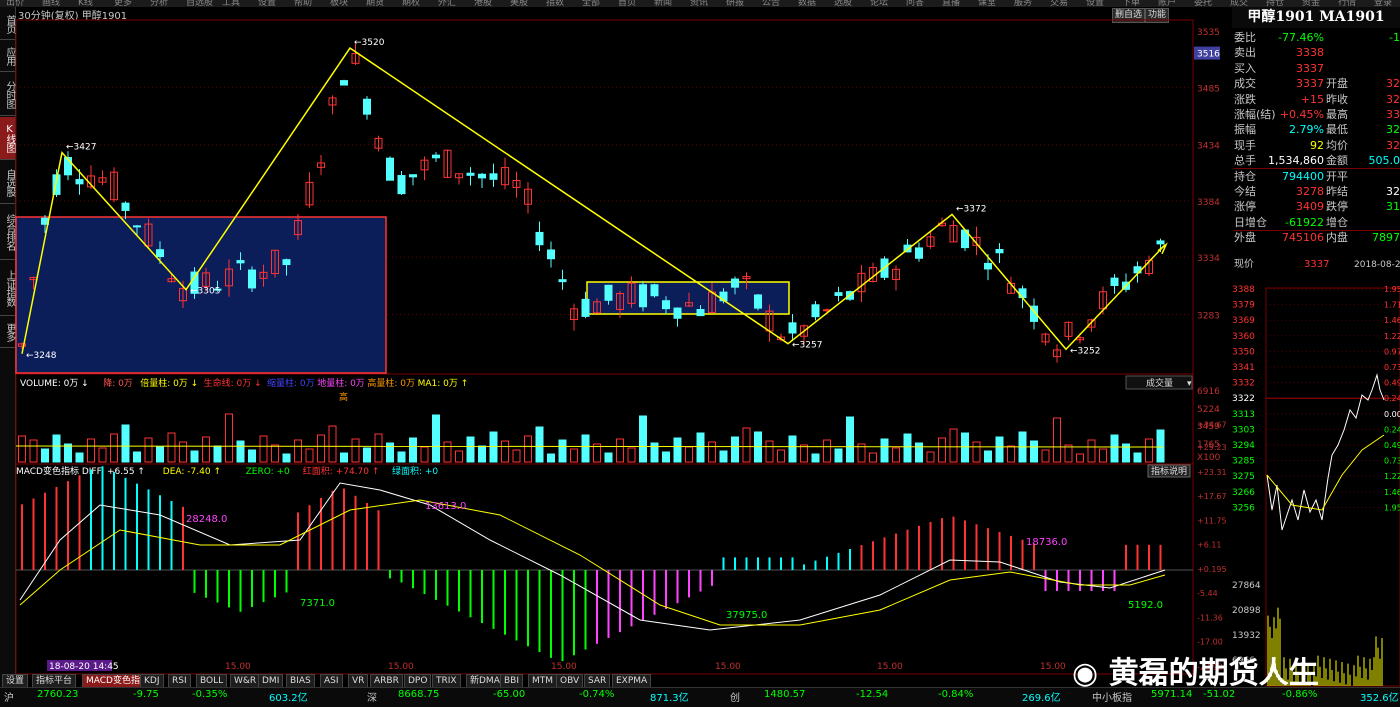 Image resolution: width=1400 pixels, height=707 pixels. I want to click on macd-axis-label: +29.23, so click(1212, 447).